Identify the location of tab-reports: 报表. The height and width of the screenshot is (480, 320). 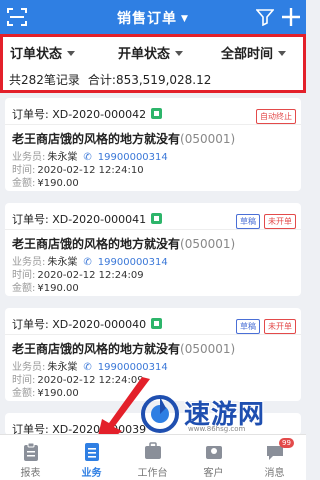
(30, 457).